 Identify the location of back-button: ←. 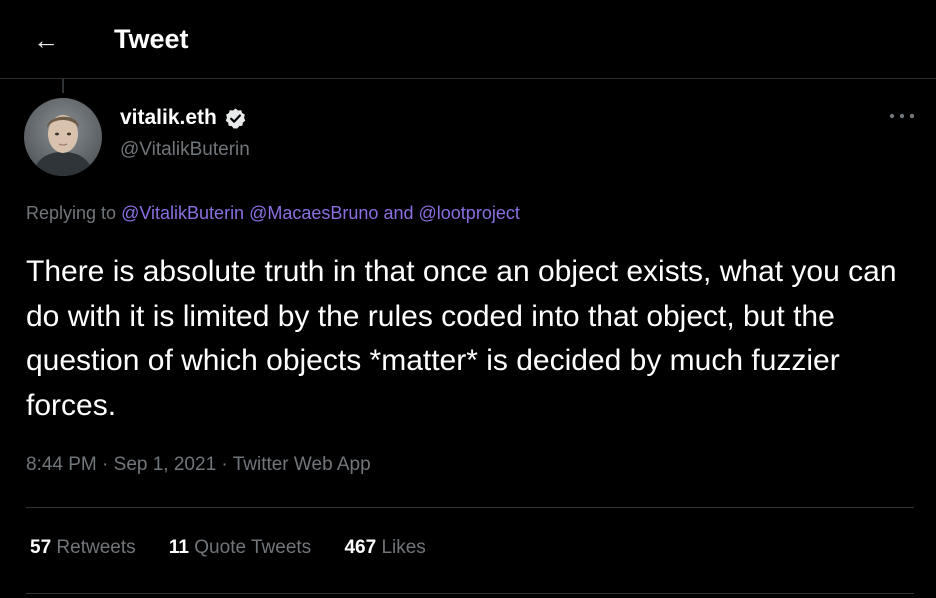
(46, 40).